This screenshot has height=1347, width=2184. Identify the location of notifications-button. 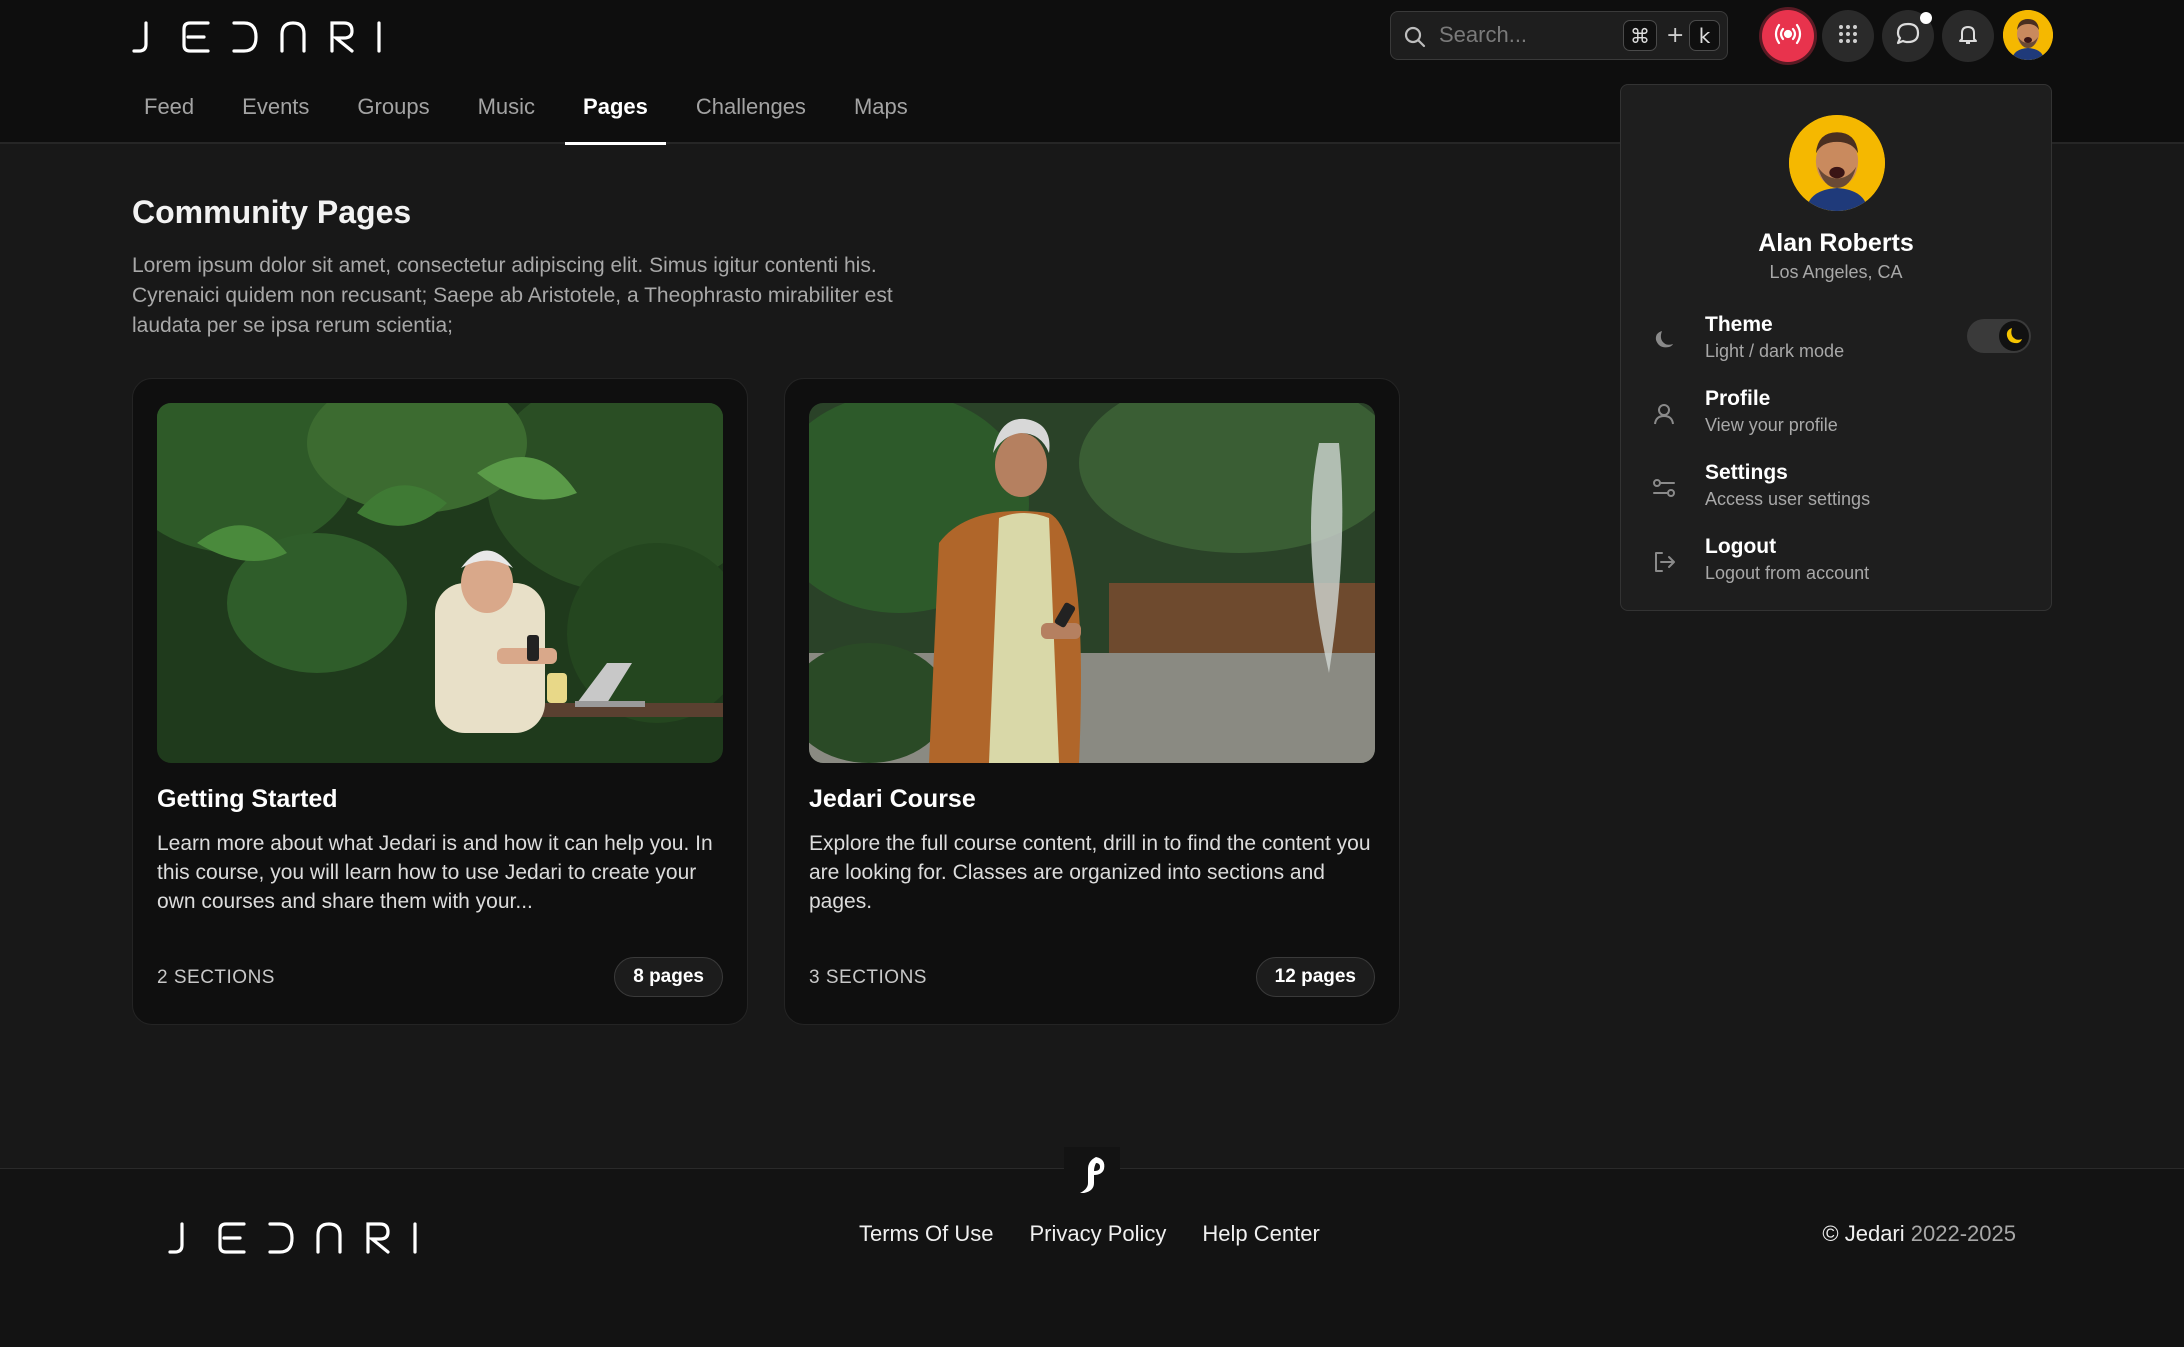
(1968, 36).